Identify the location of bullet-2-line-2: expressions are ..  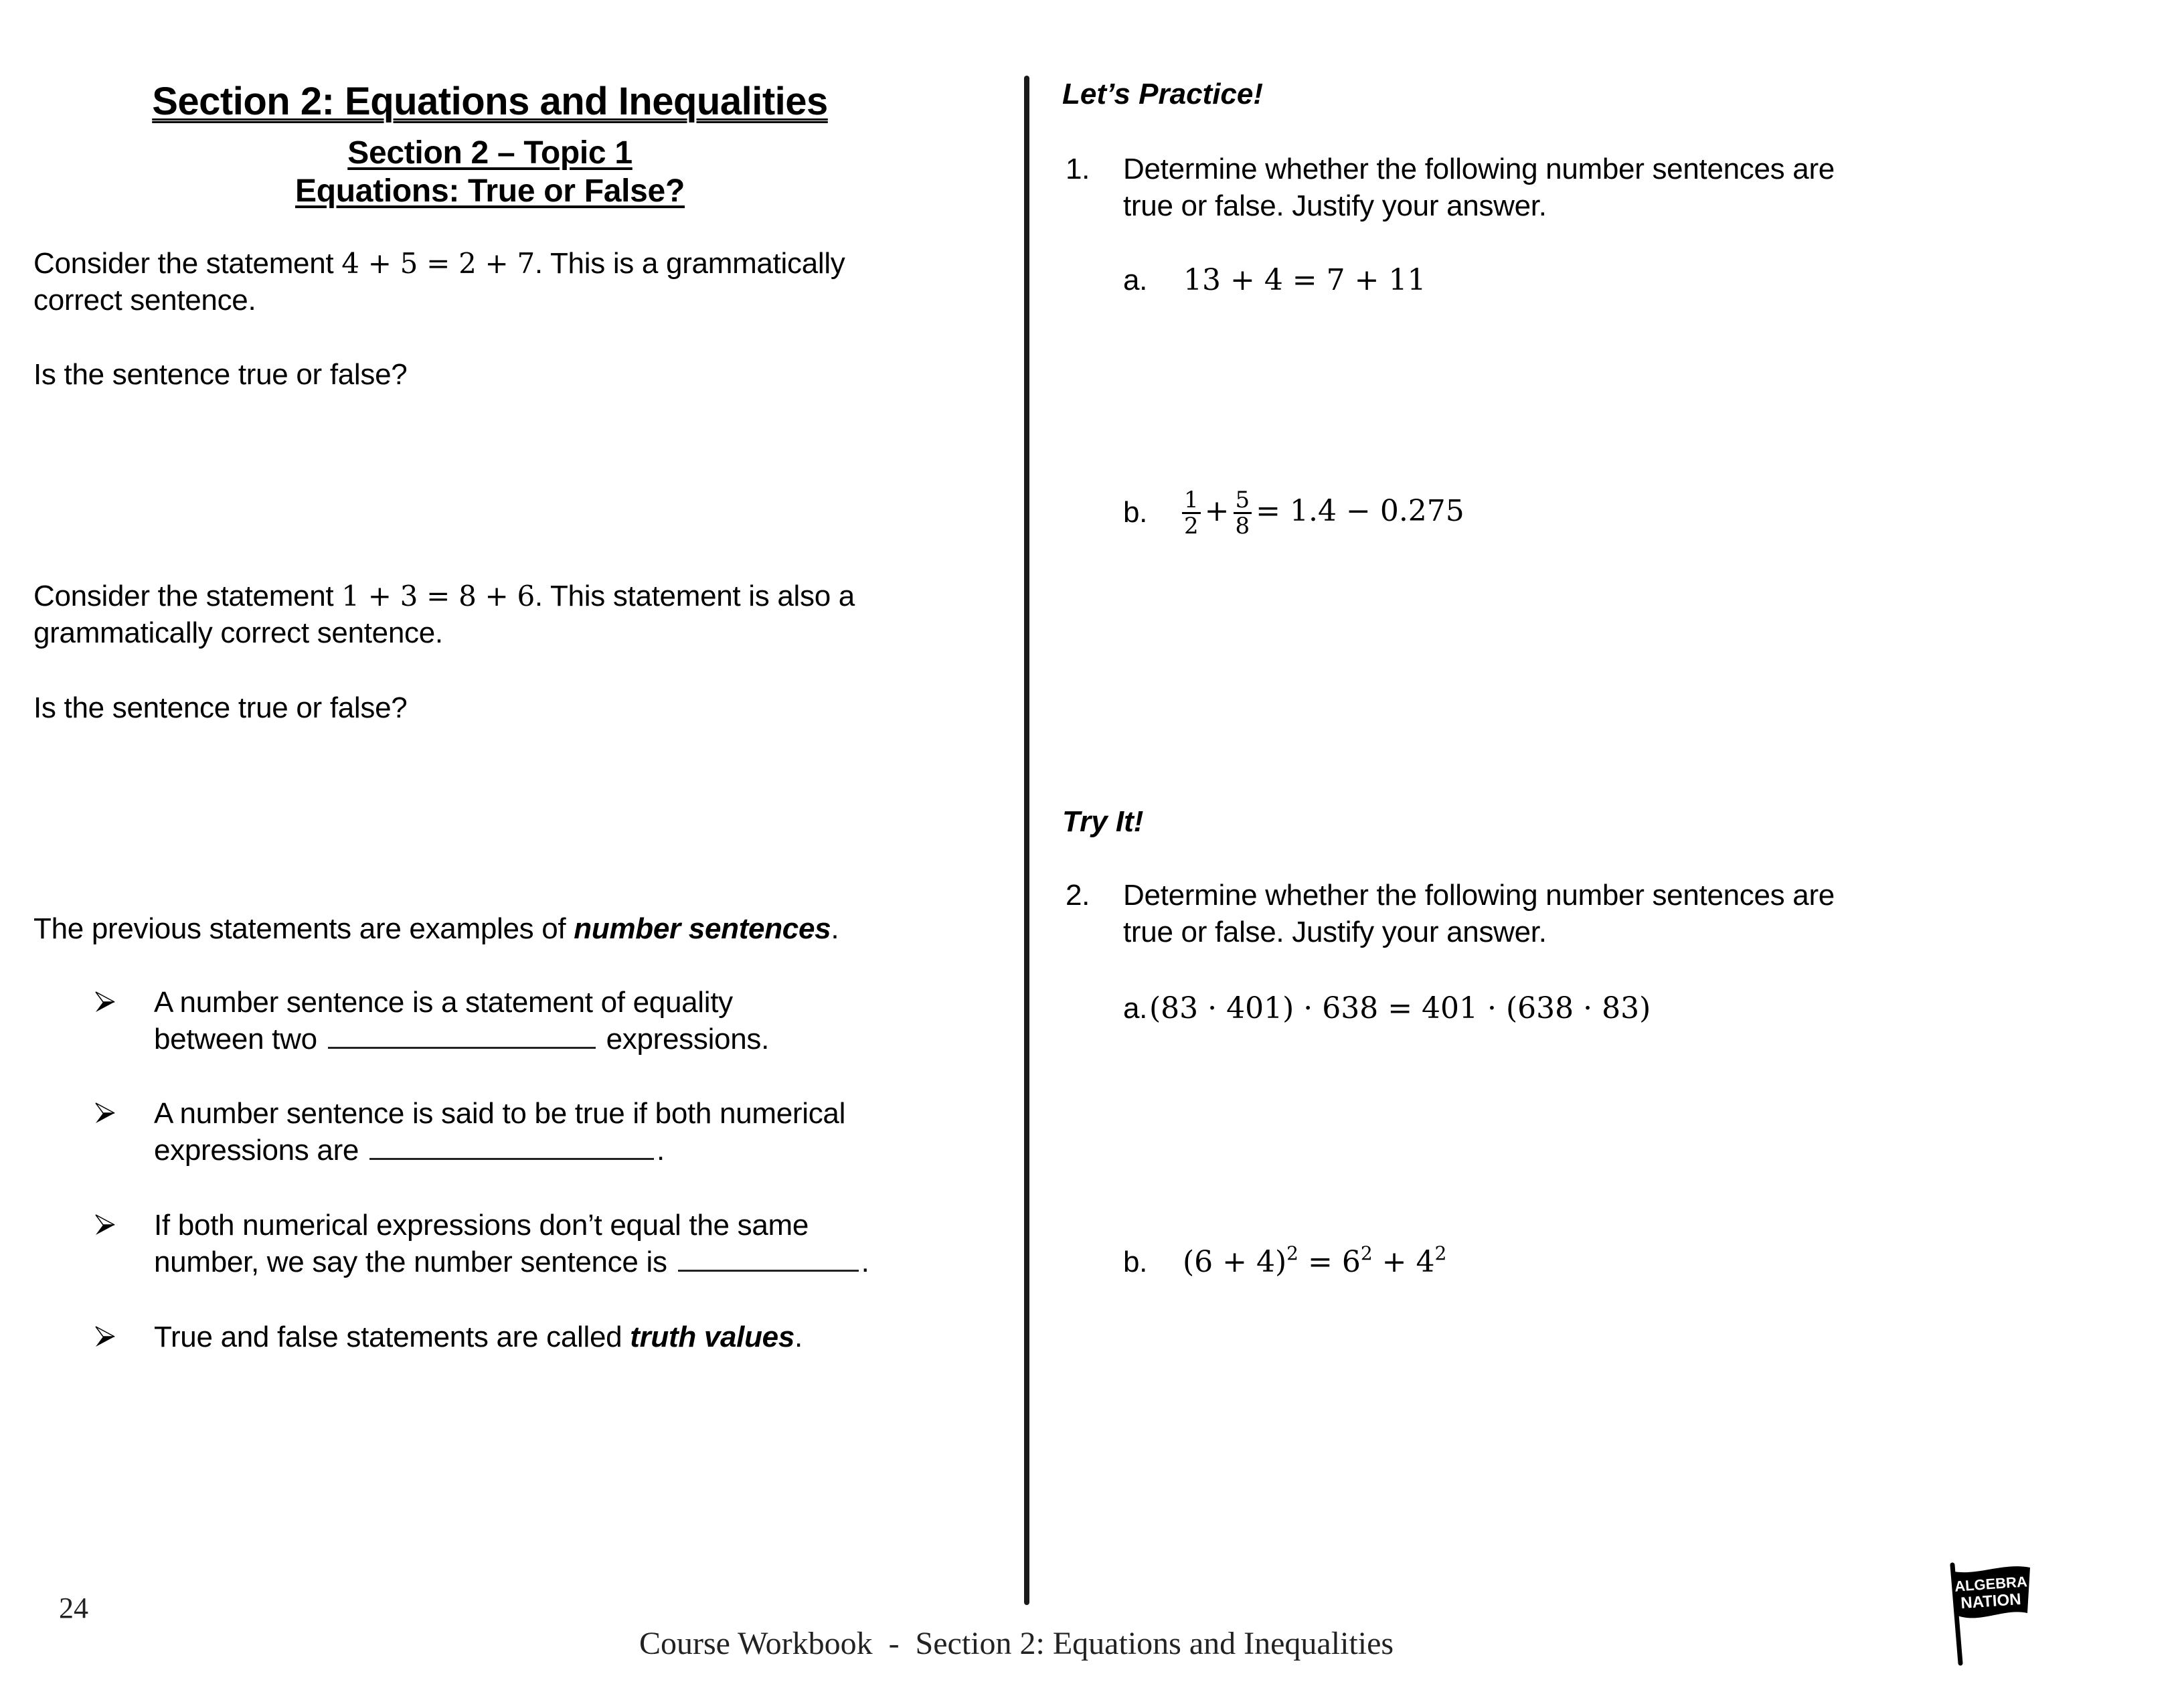
(409, 1150).